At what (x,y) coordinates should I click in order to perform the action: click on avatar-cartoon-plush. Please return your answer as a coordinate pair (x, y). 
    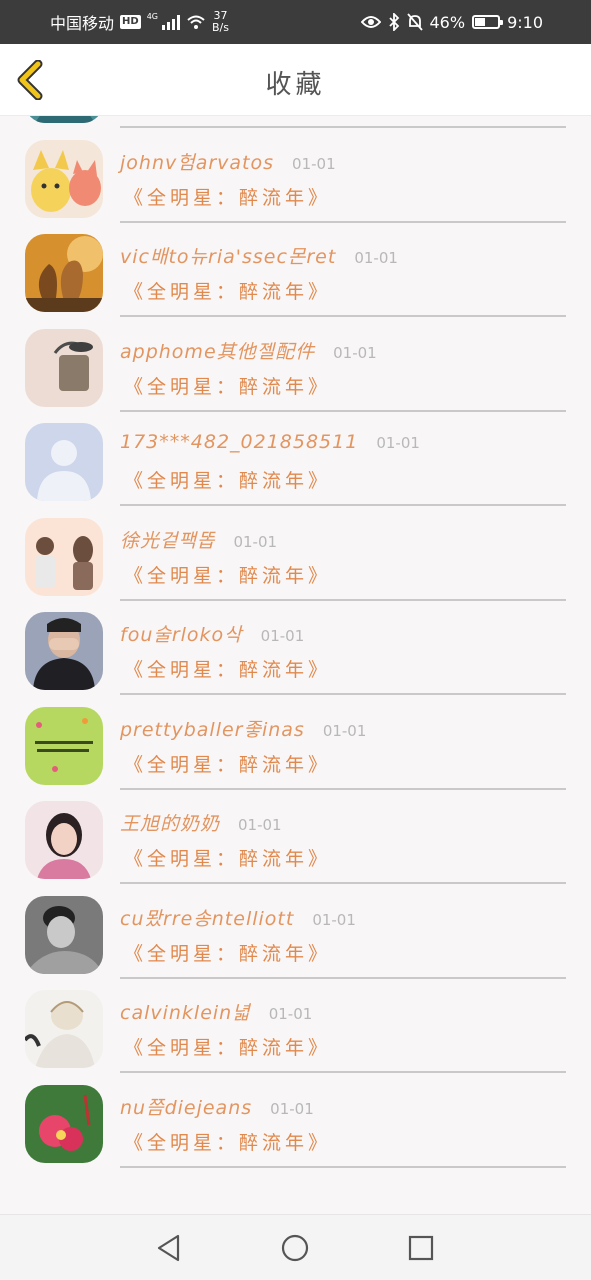
    Looking at the image, I should click on (64, 178).